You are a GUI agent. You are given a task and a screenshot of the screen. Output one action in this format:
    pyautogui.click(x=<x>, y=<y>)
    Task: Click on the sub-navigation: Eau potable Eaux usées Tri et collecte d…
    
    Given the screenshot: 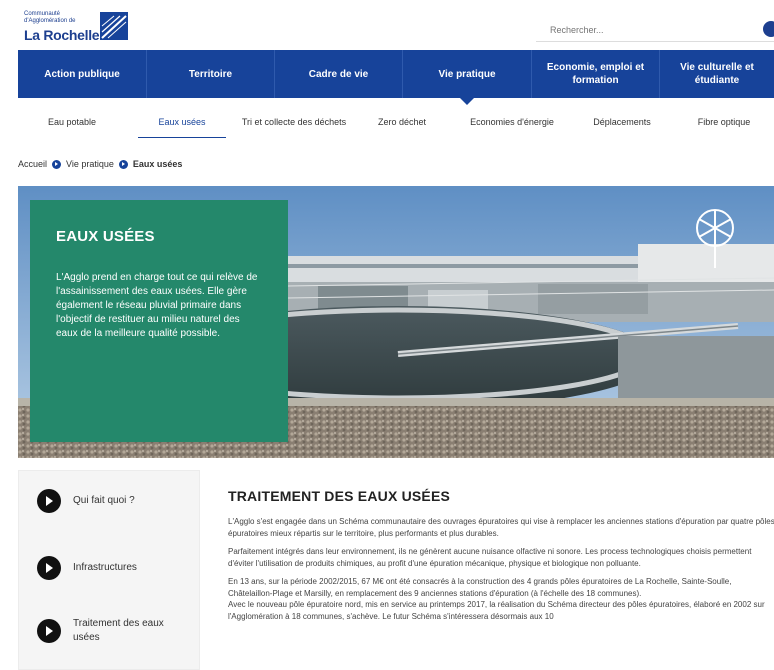 What is the action you would take?
    pyautogui.click(x=396, y=122)
    